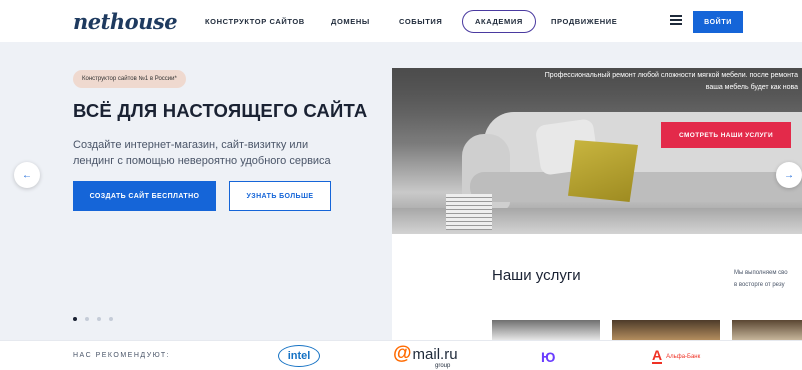  Describe the element at coordinates (548, 357) in the screenshot. I see `yo-logo: Ю` at that location.